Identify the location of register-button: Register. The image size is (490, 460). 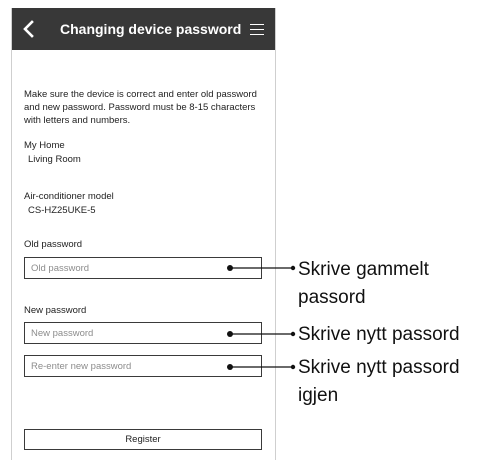
(143, 439).